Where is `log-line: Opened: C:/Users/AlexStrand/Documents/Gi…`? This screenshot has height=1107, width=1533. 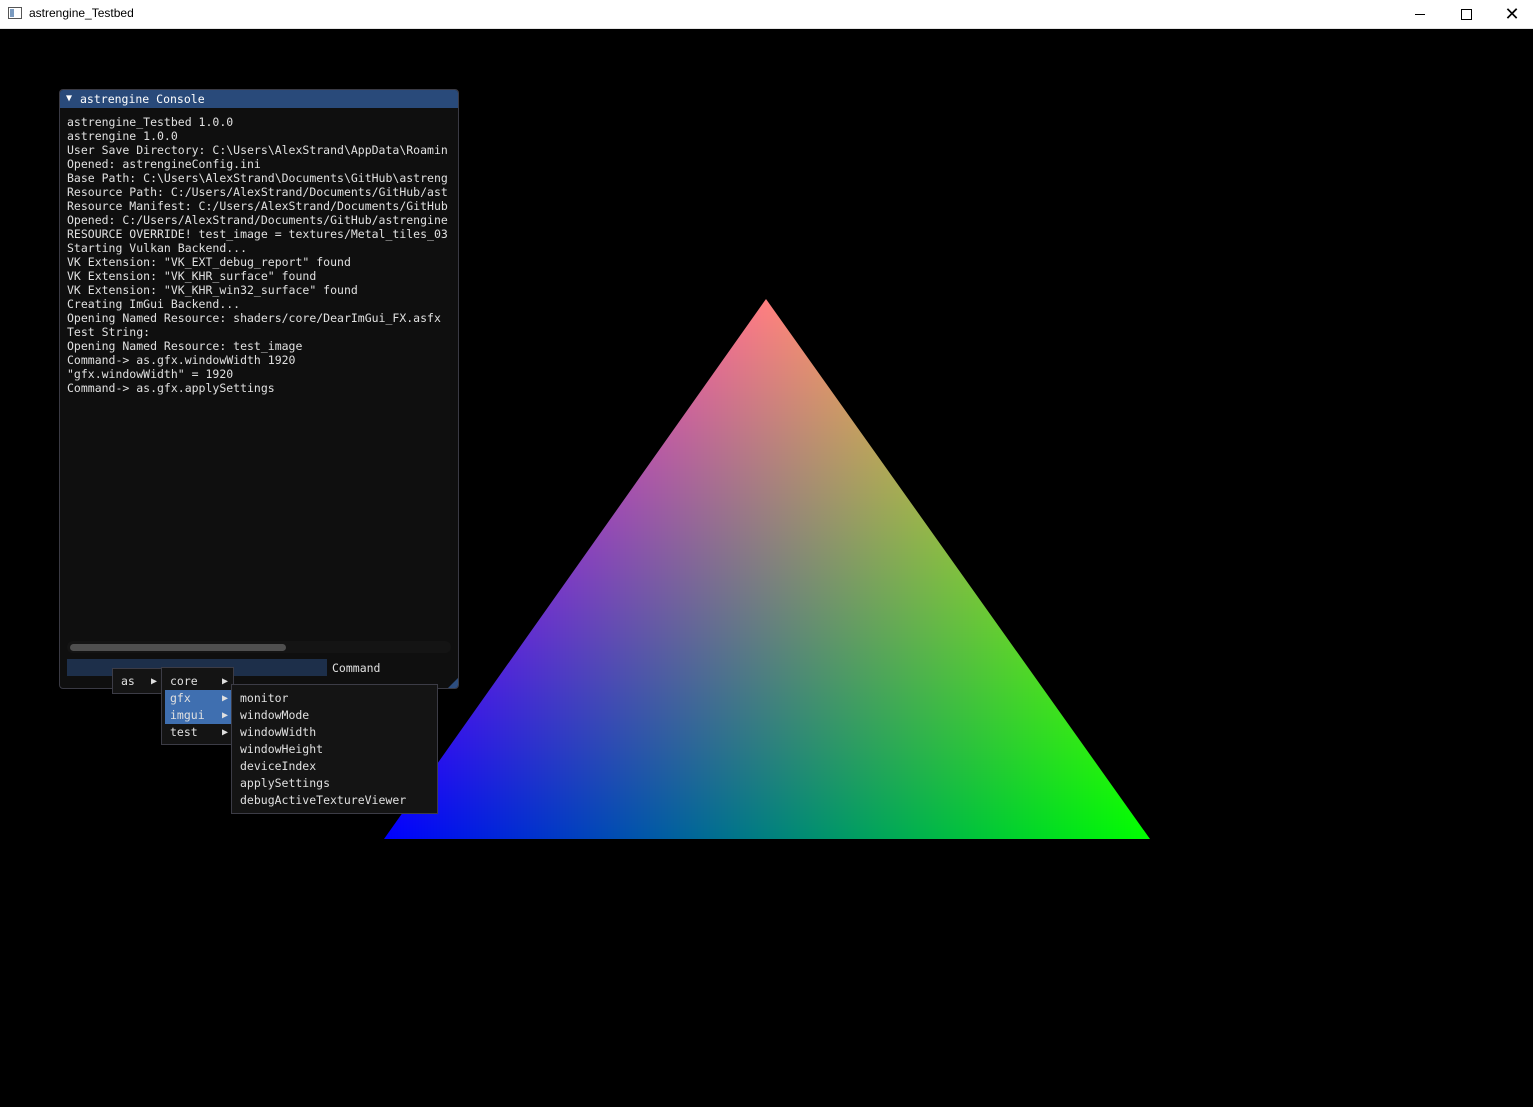
log-line: Opened: C:/Users/AlexStrand/Documents/Gi… is located at coordinates (257, 220).